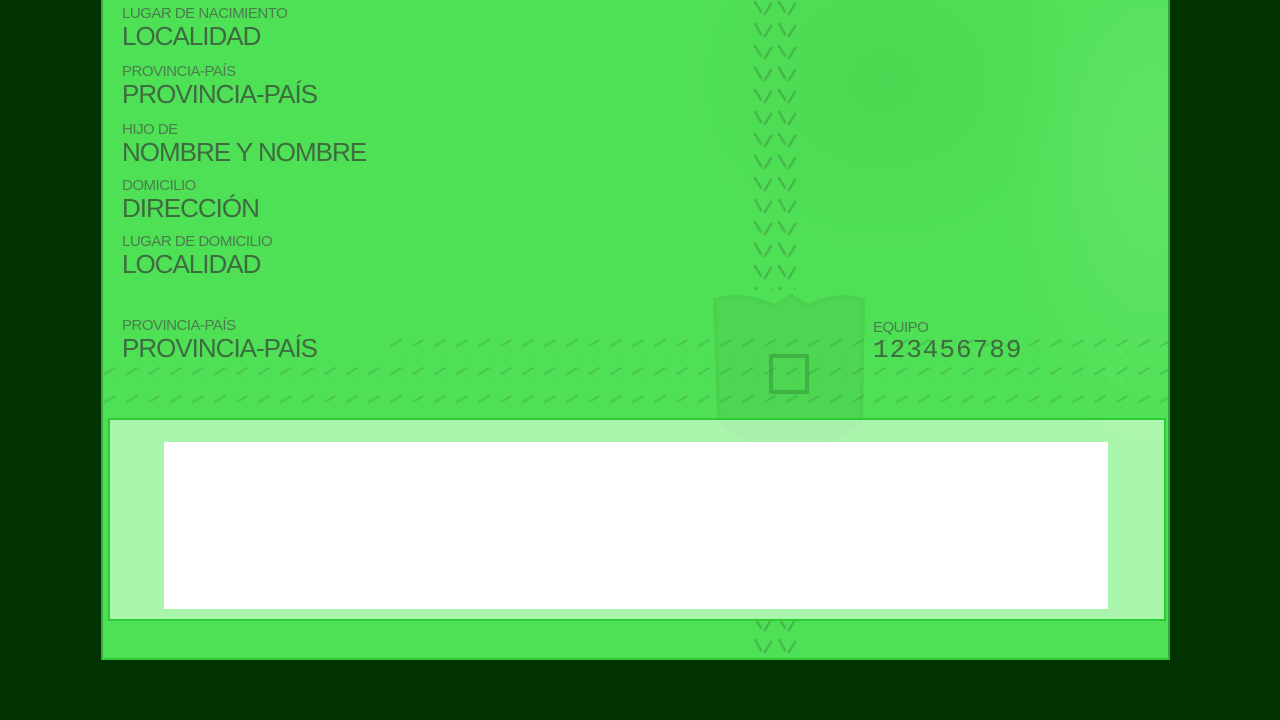 This screenshot has height=720, width=1280. What do you see at coordinates (901, 327) in the screenshot?
I see `equipment-label: EQUIPO` at bounding box center [901, 327].